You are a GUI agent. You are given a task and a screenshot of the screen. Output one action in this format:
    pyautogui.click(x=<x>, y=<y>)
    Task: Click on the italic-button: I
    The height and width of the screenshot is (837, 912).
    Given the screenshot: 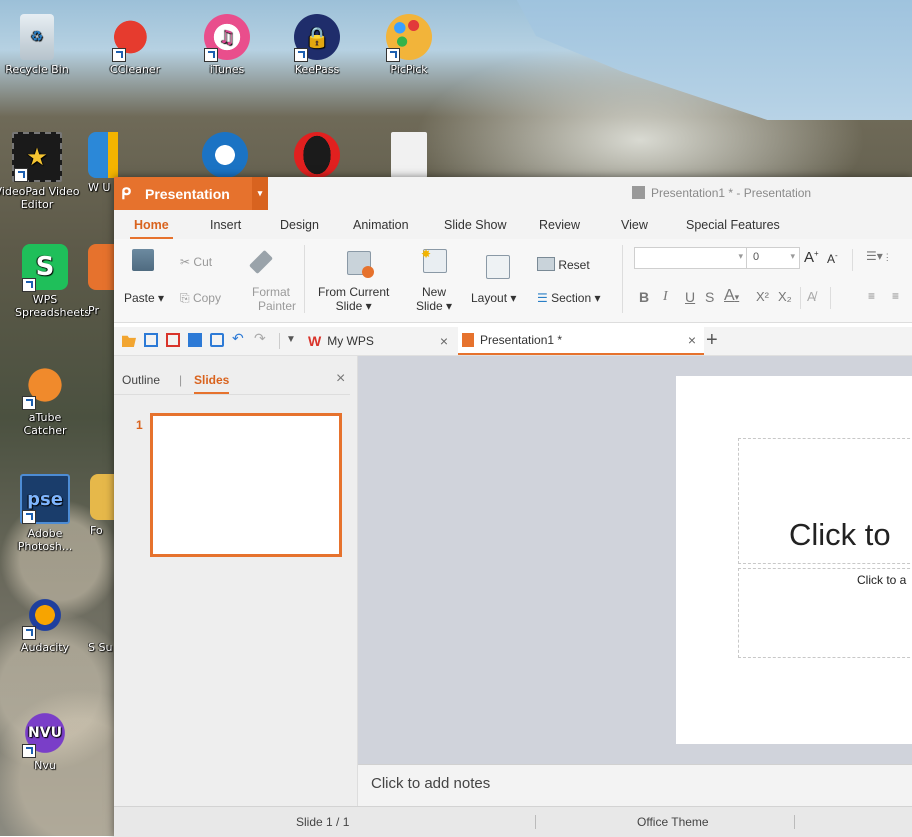 What is the action you would take?
    pyautogui.click(x=665, y=297)
    